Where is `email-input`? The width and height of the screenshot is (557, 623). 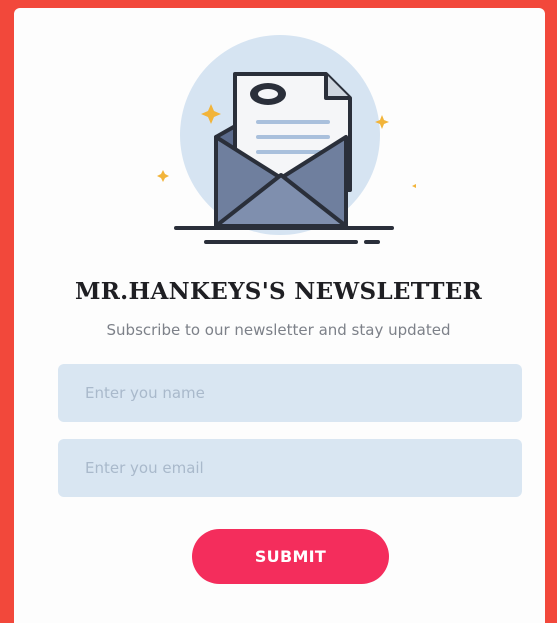 email-input is located at coordinates (290, 468).